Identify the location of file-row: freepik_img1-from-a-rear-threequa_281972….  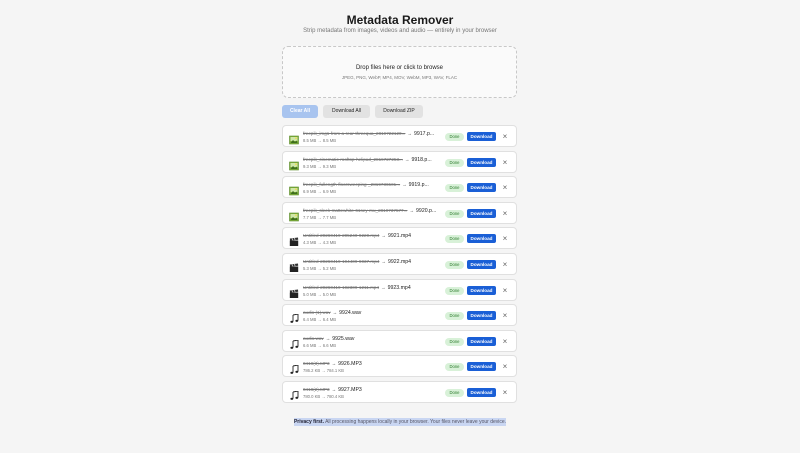
(399, 136).